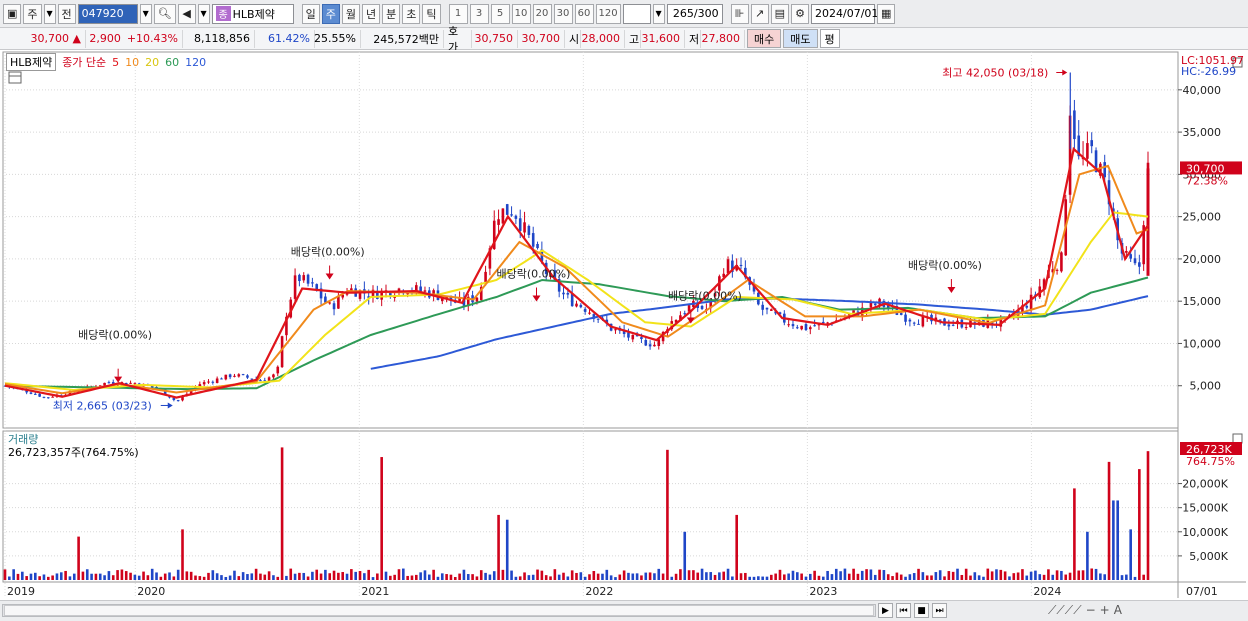 This screenshot has width=1248, height=621. Describe the element at coordinates (12, 13) in the screenshot. I see `layout-icon: ▣` at that location.